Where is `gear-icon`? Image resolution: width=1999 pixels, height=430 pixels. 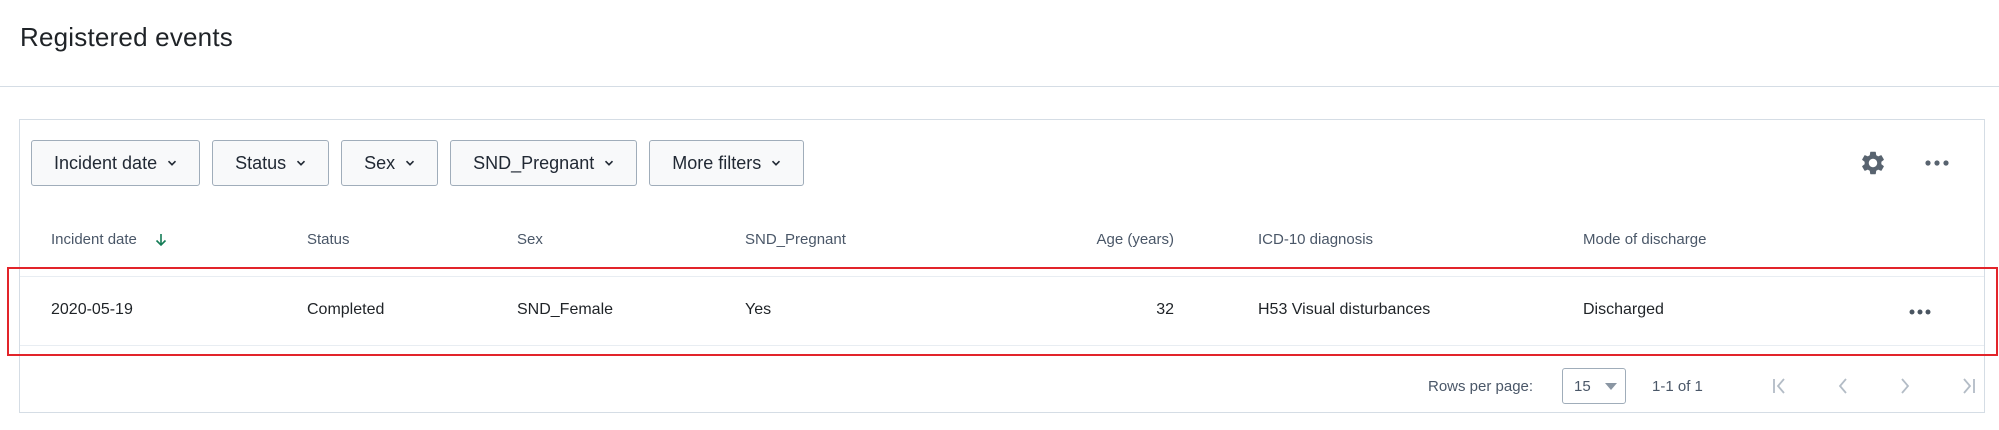
gear-icon is located at coordinates (1873, 163).